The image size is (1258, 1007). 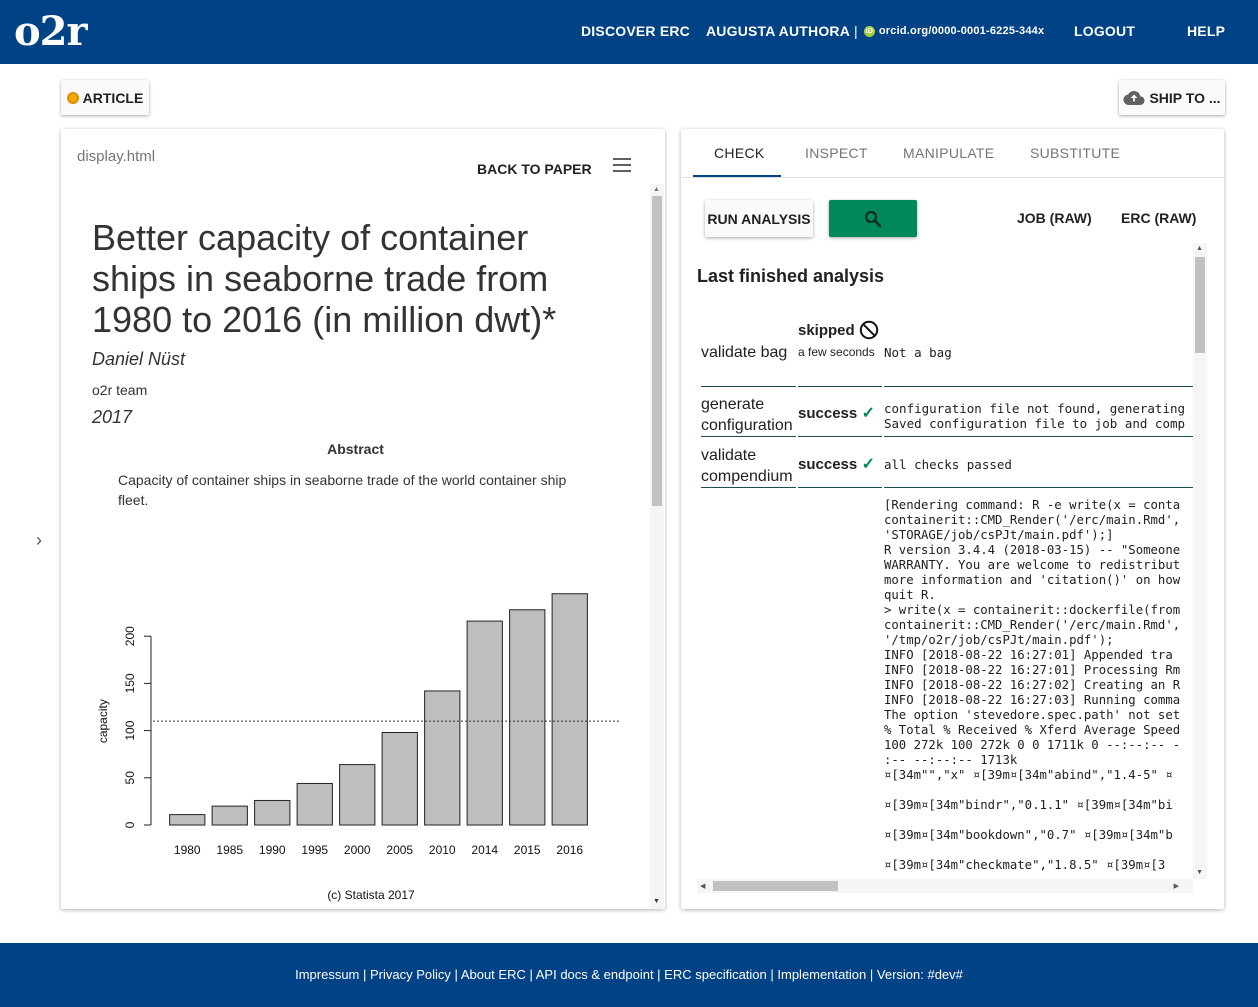 I want to click on y-tick-label: 100, so click(x=130, y=730).